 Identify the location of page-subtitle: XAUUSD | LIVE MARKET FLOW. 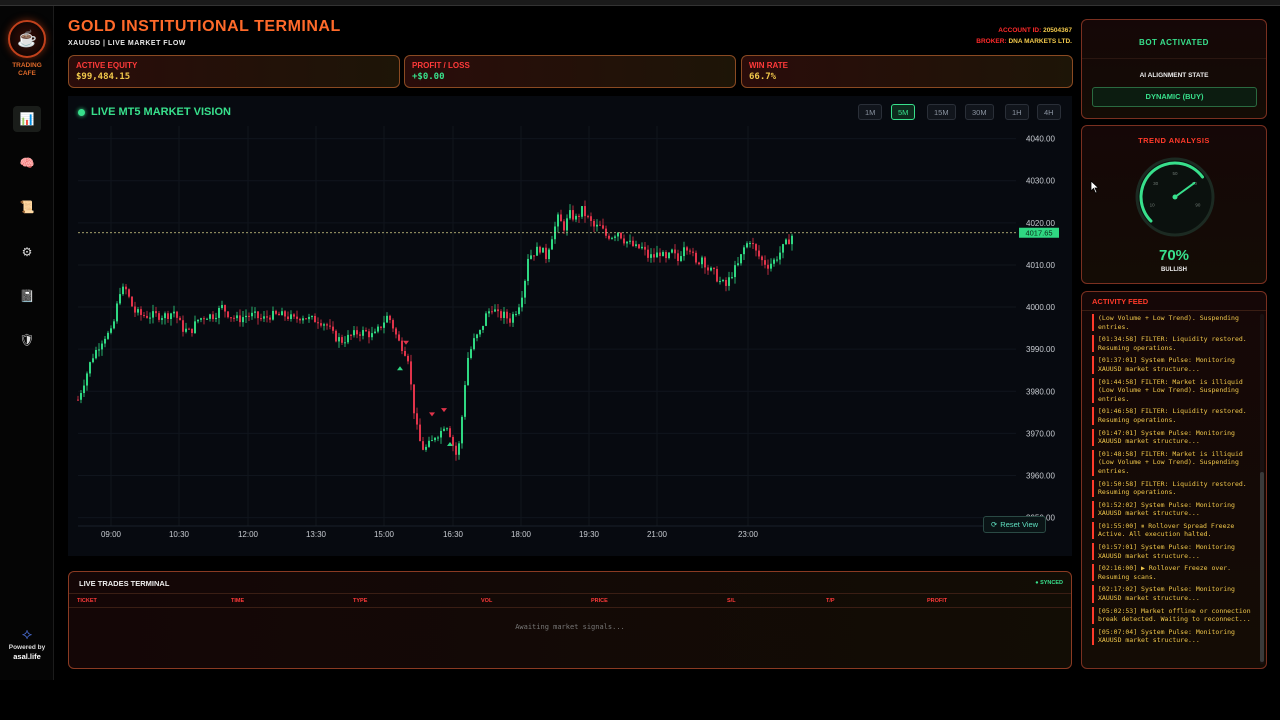
(127, 43).